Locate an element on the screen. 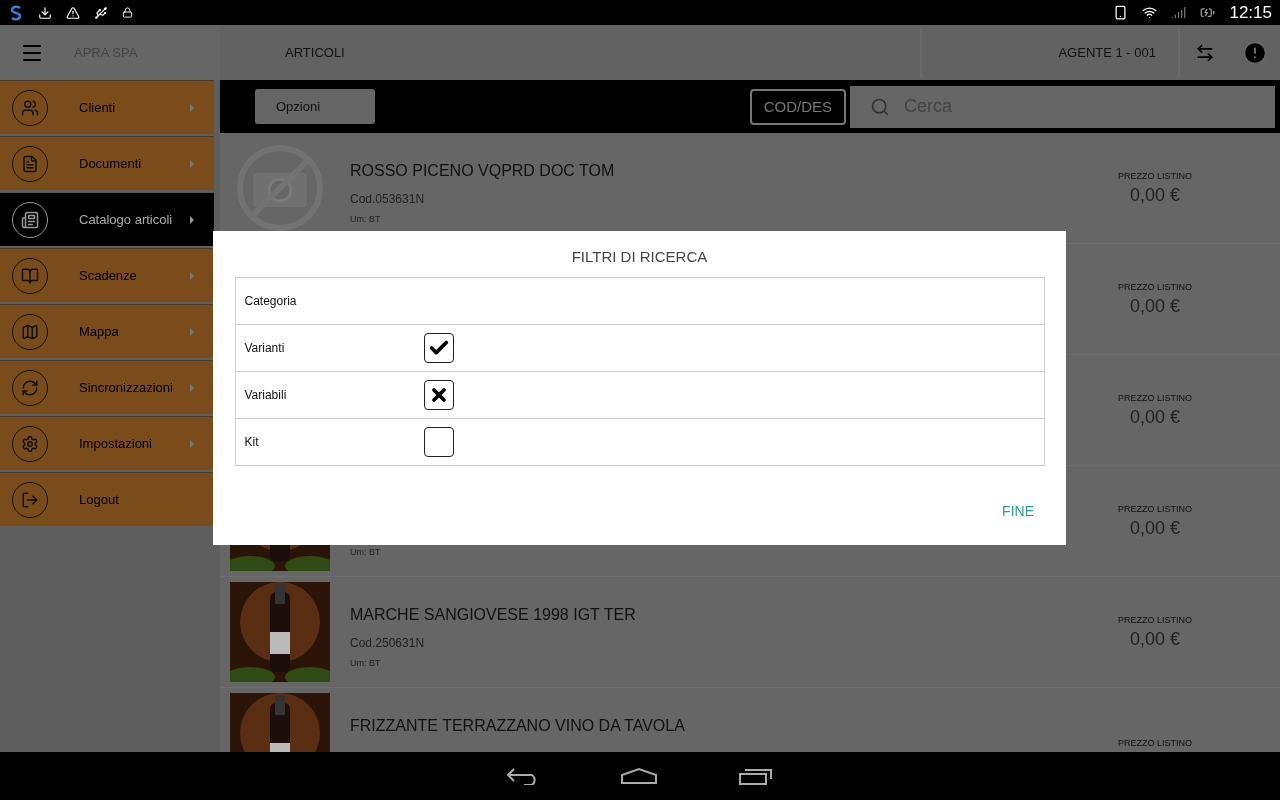  sidebar-item: Clienti is located at coordinates (107, 107).